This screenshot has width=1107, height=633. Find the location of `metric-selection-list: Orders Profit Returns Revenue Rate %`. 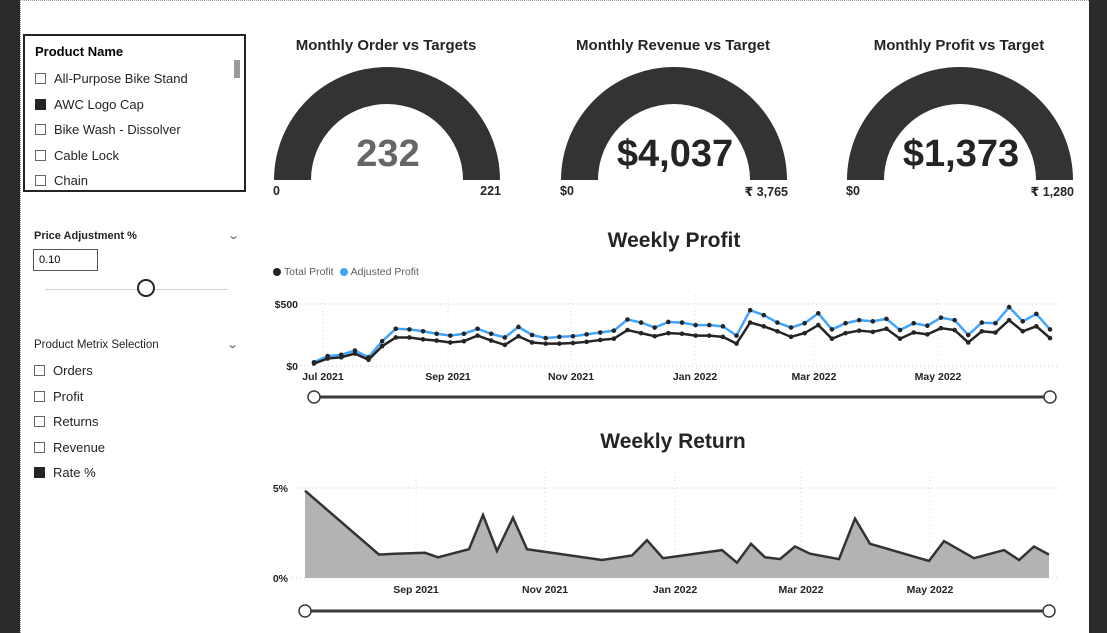

metric-selection-list: Orders Profit Returns Revenue Rate % is located at coordinates (69, 422).